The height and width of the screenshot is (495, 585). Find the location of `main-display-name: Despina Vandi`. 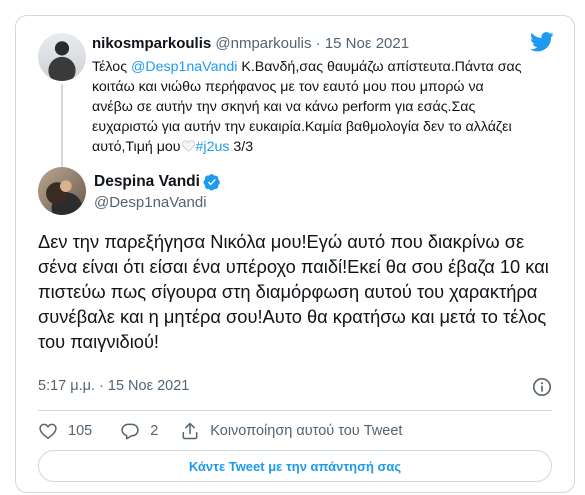

main-display-name: Despina Vandi is located at coordinates (147, 182).